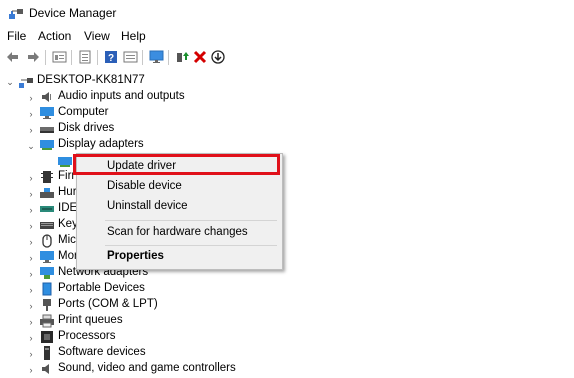  What do you see at coordinates (97, 36) in the screenshot?
I see `menu-view: View` at bounding box center [97, 36].